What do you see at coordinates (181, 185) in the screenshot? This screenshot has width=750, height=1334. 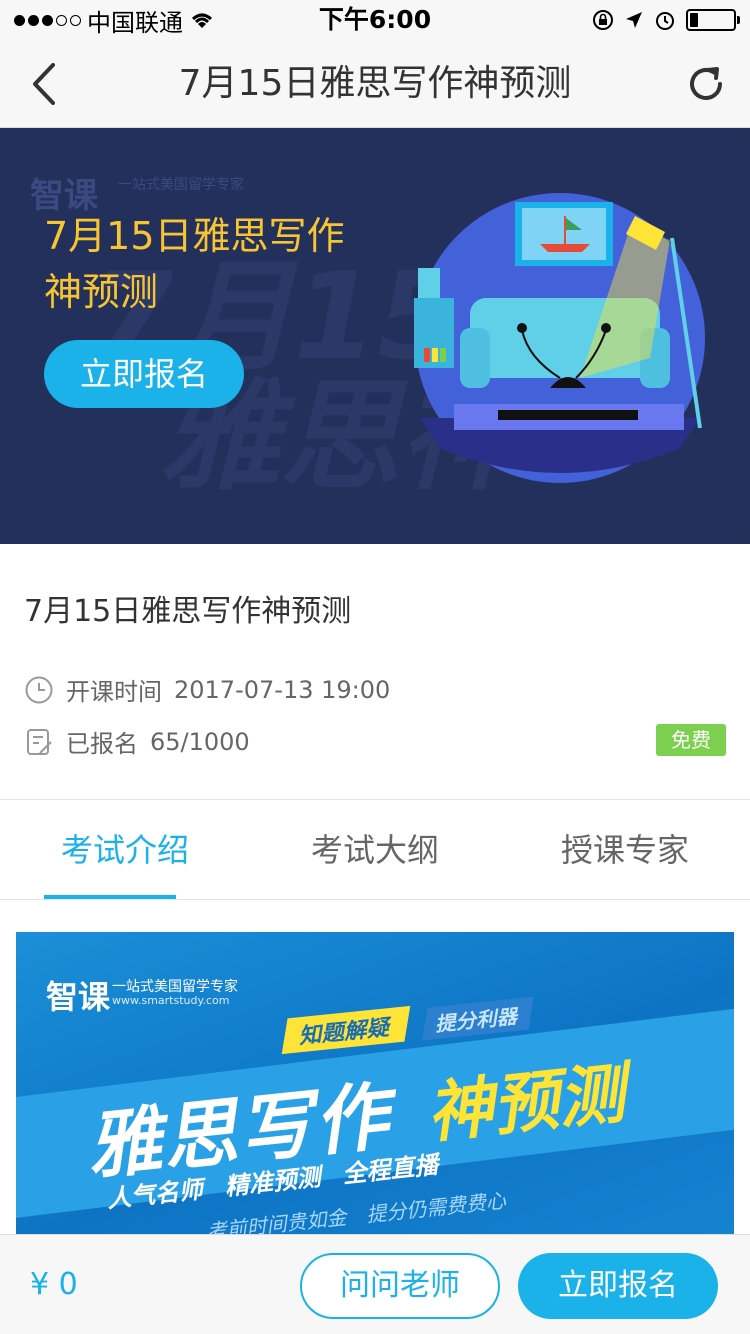 I see `hero-logo-sub: 一站式美国留学专家` at bounding box center [181, 185].